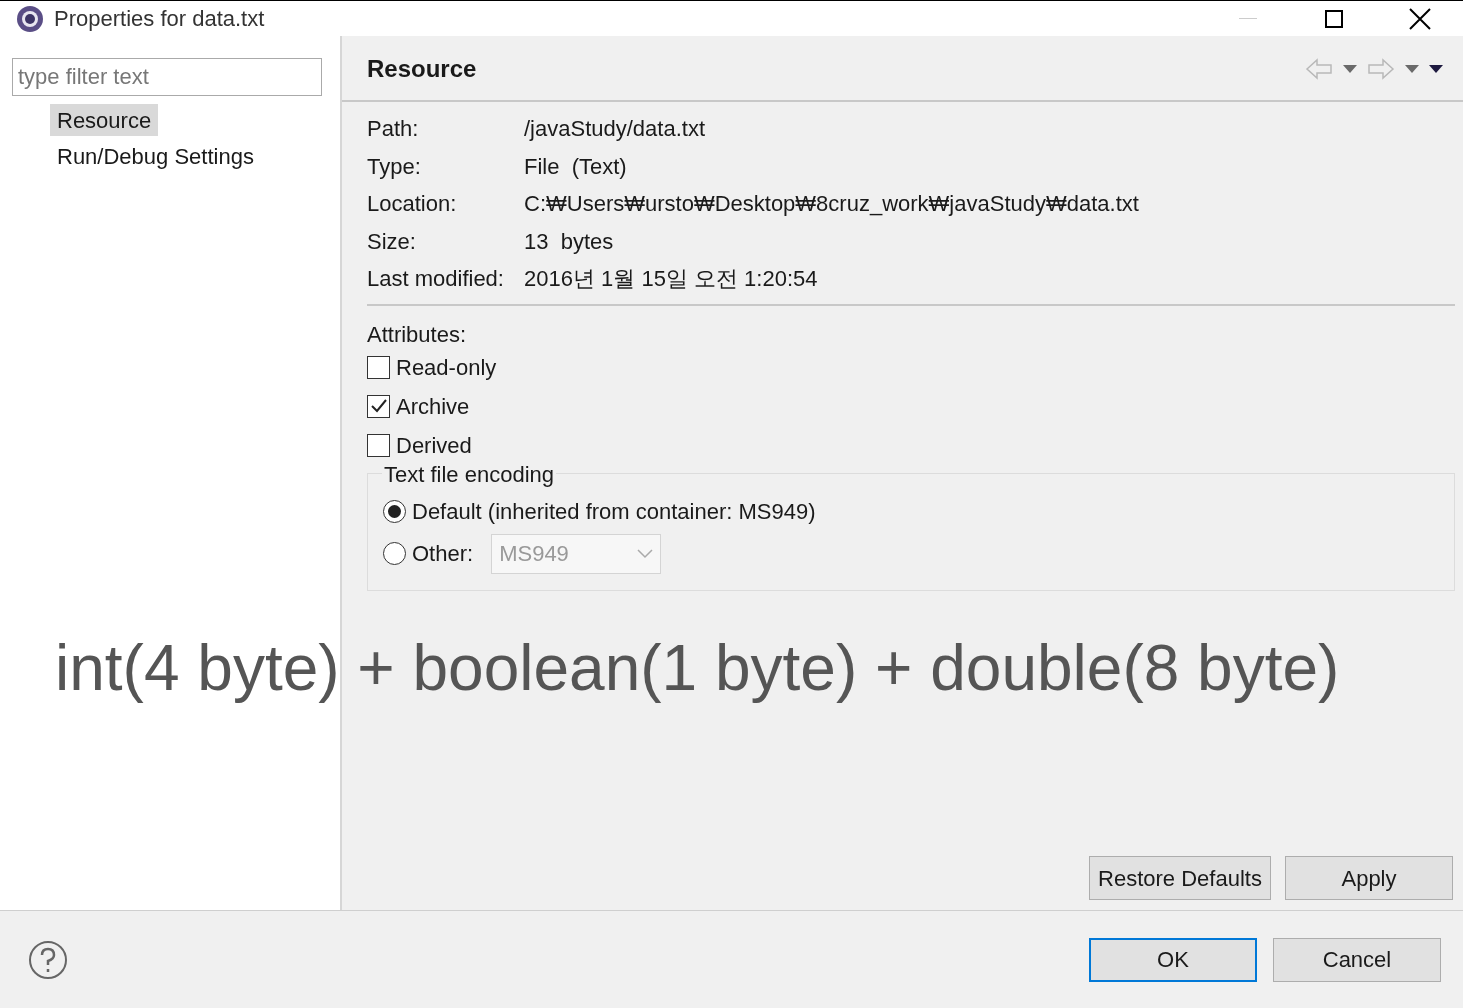 The height and width of the screenshot is (1008, 1463). I want to click on page-title: Resource, so click(422, 69).